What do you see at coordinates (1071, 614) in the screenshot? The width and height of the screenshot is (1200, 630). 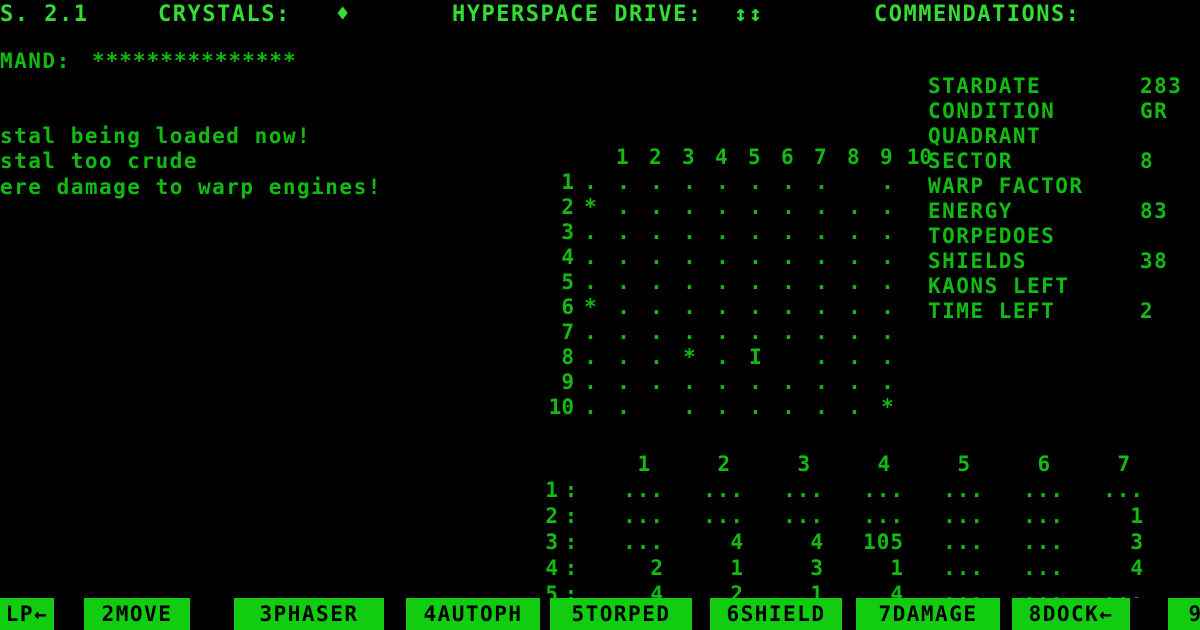 I see `fkey-dock: 8DOCK←` at bounding box center [1071, 614].